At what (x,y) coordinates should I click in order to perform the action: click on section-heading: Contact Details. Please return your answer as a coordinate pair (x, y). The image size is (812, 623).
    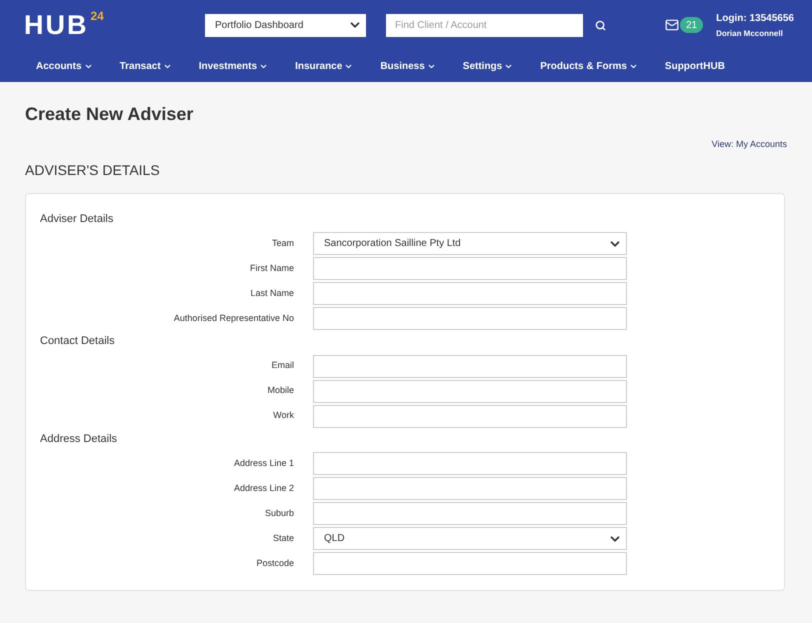
    Looking at the image, I should click on (78, 341).